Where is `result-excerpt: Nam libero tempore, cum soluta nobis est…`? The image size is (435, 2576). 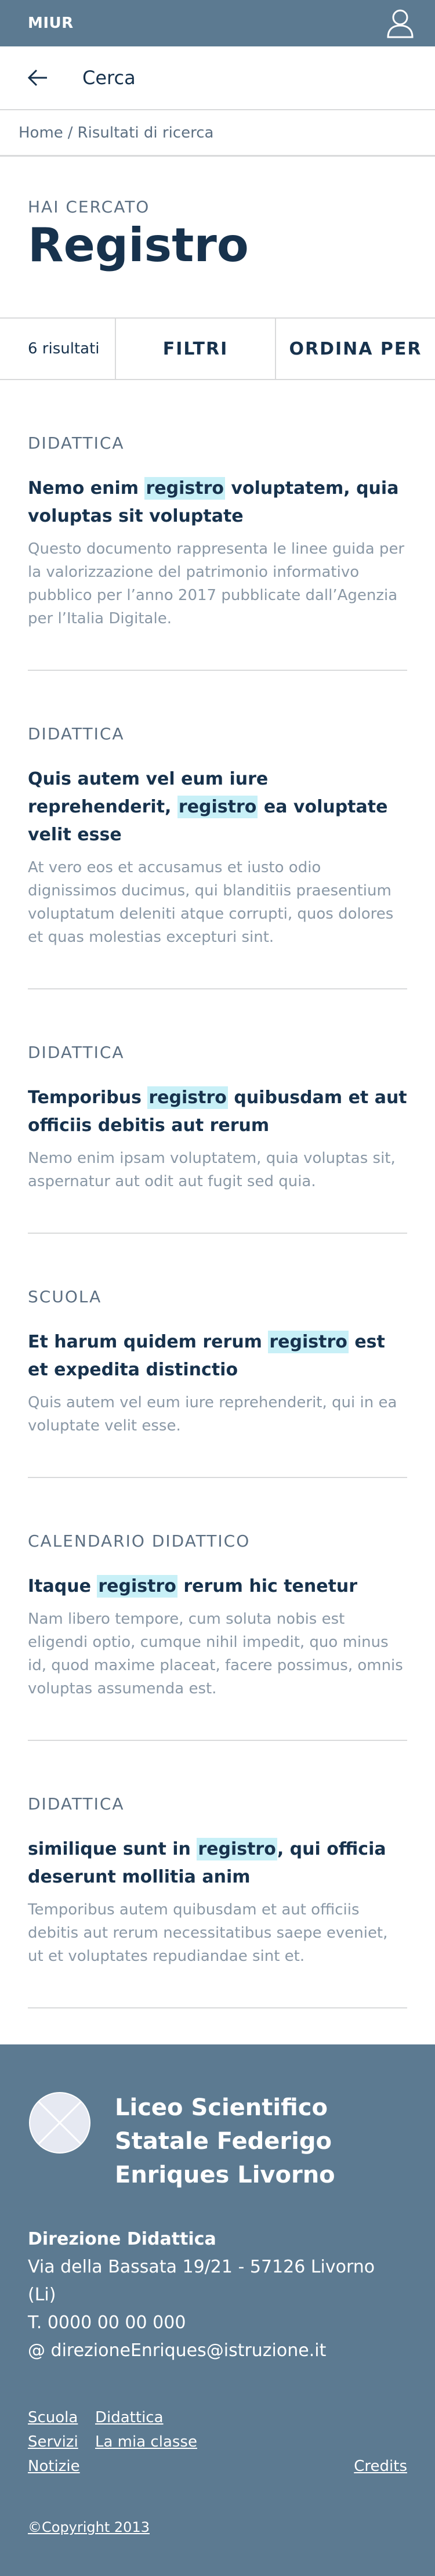
result-excerpt: Nam libero tempore, cum soluta nobis est… is located at coordinates (215, 1653).